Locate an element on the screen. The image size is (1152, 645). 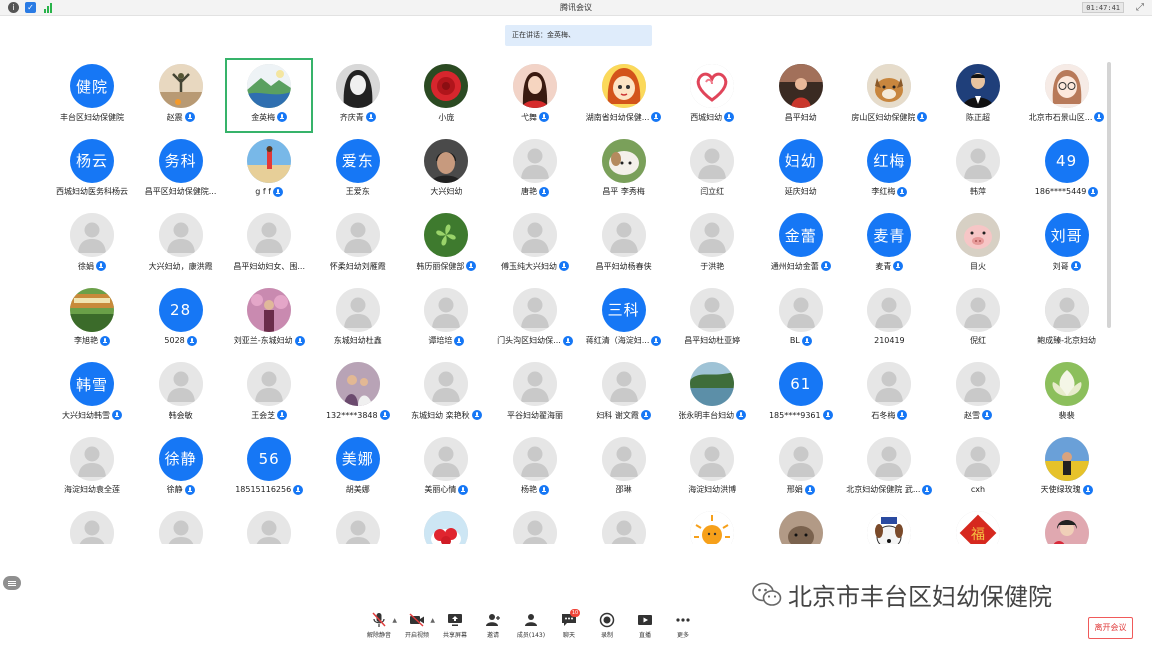
participant-tile: 裴裴 is located at coordinates (1067, 393).